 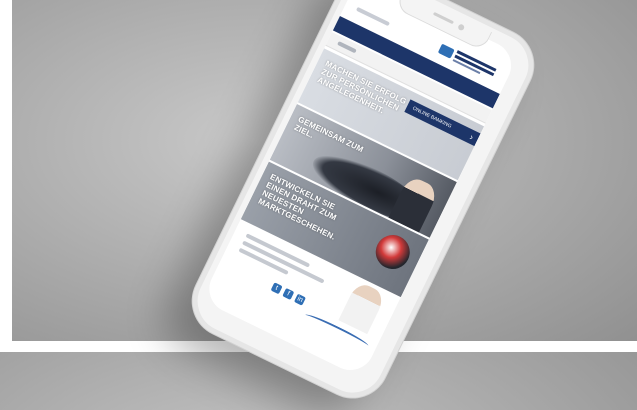 What do you see at coordinates (461, 27) in the screenshot?
I see `front-camera-icon` at bounding box center [461, 27].